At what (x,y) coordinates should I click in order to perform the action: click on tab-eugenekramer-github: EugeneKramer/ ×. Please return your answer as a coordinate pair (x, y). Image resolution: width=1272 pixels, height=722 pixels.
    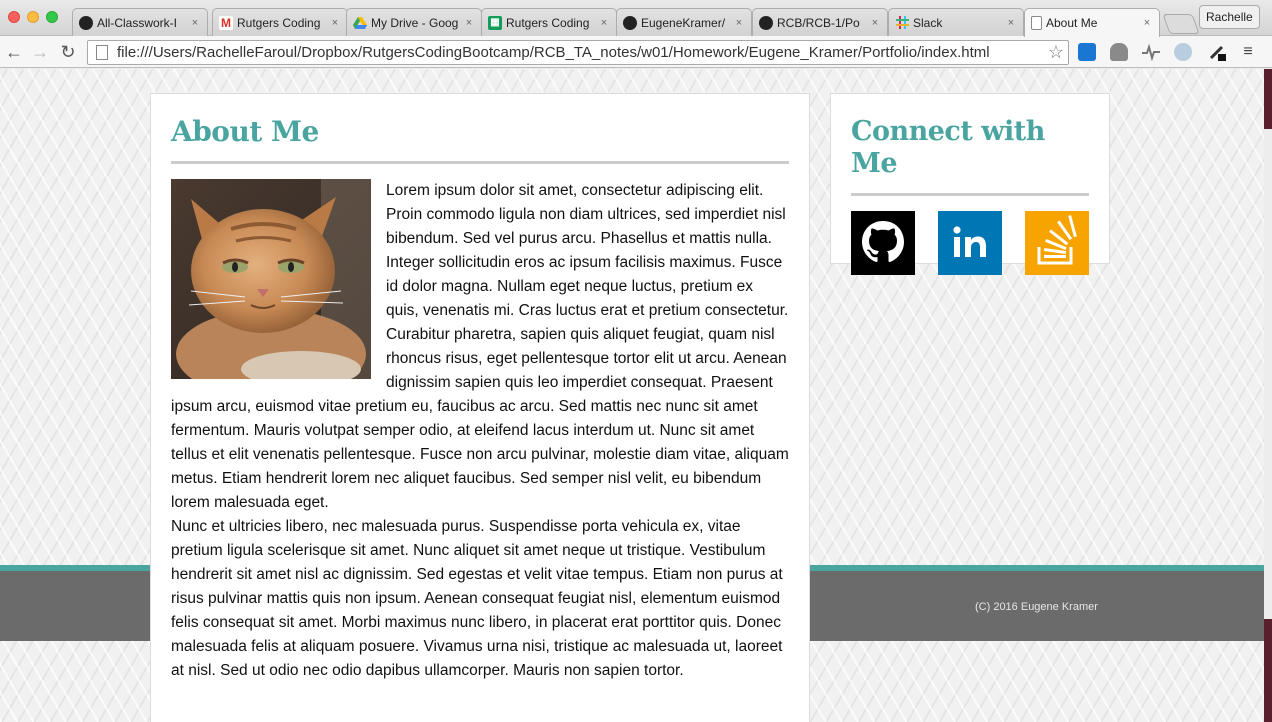
    Looking at the image, I should click on (684, 22).